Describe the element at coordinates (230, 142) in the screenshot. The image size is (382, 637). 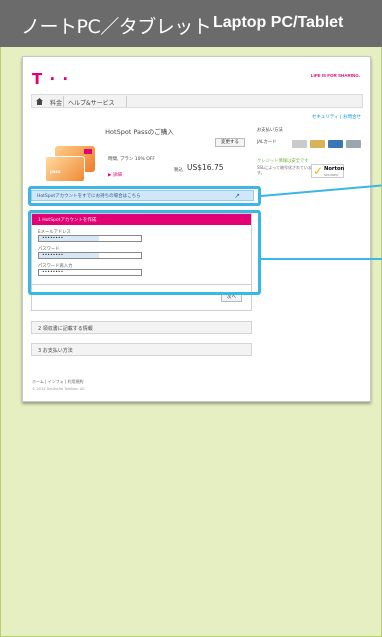
I see `change-button: 変更する` at that location.